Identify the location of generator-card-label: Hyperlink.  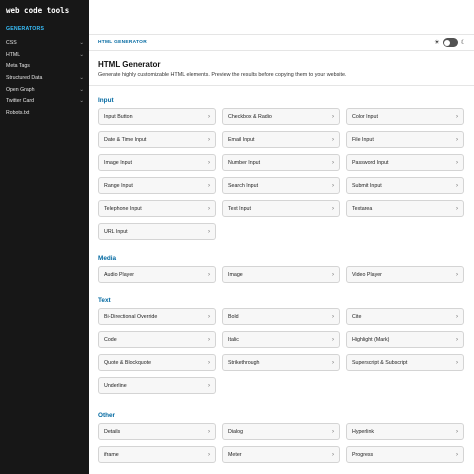
(363, 431).